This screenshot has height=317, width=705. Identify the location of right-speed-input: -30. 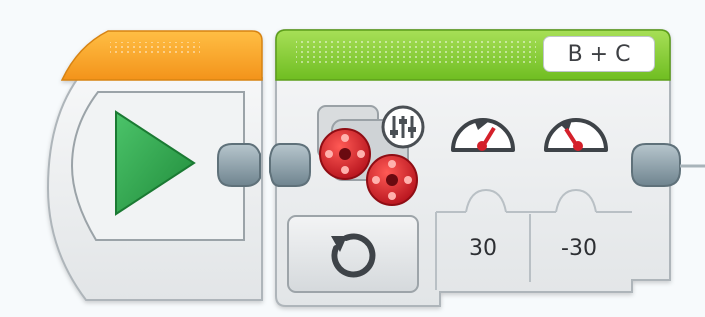
(579, 248).